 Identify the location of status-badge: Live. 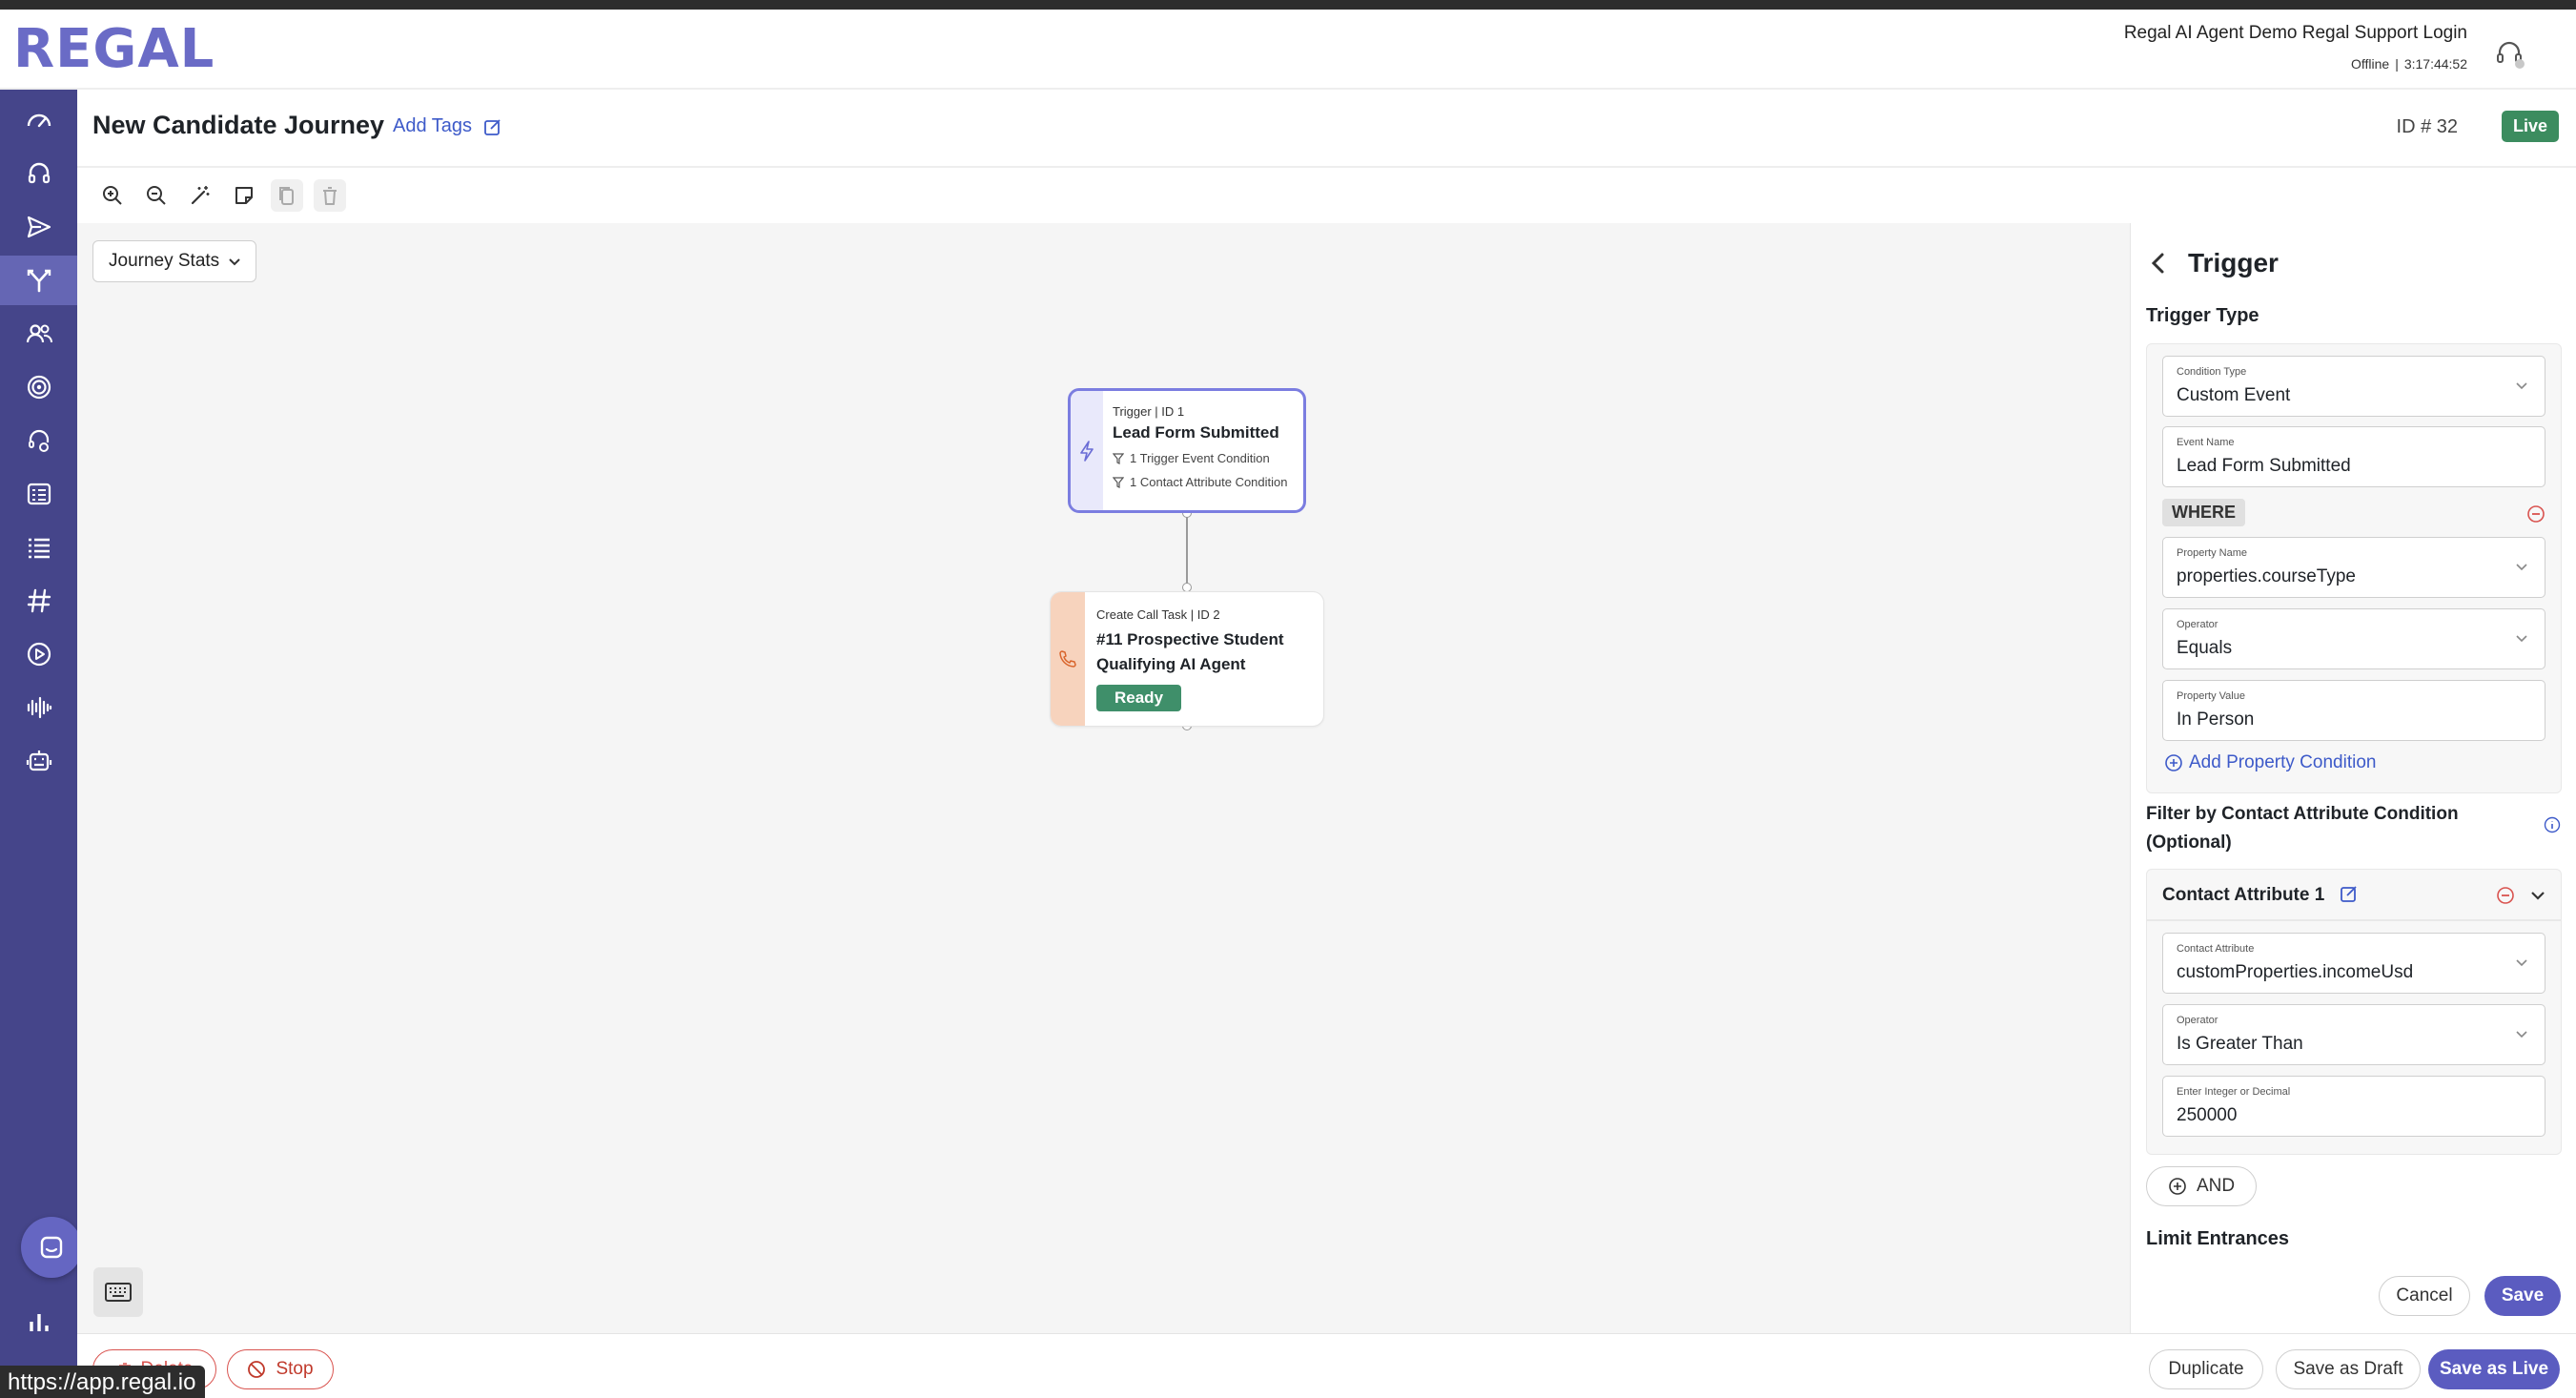
(2530, 126).